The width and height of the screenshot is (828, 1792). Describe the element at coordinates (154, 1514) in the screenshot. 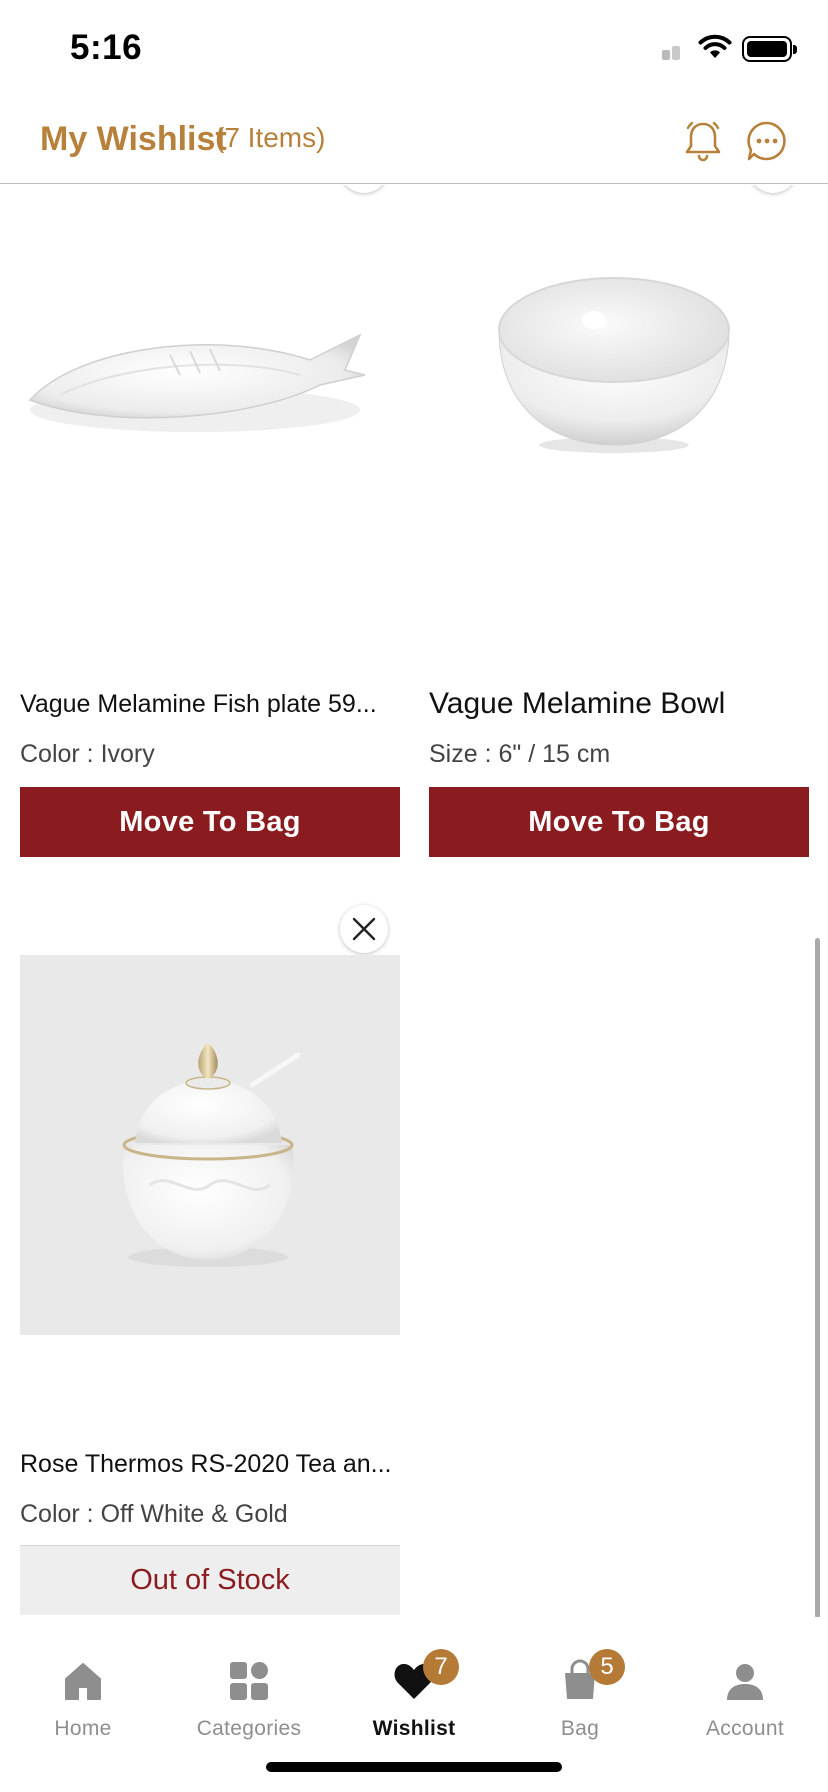

I see `product-meta: Color : Off White & Gold` at that location.